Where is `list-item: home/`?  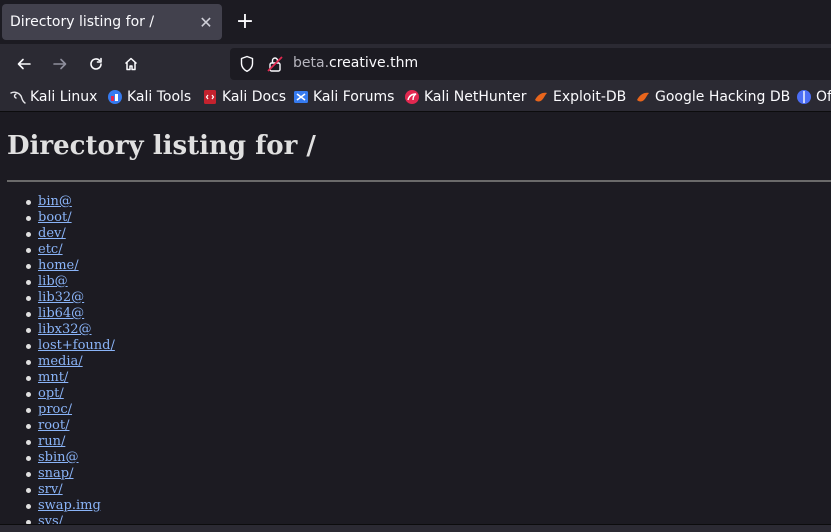 list-item: home/ is located at coordinates (70, 266).